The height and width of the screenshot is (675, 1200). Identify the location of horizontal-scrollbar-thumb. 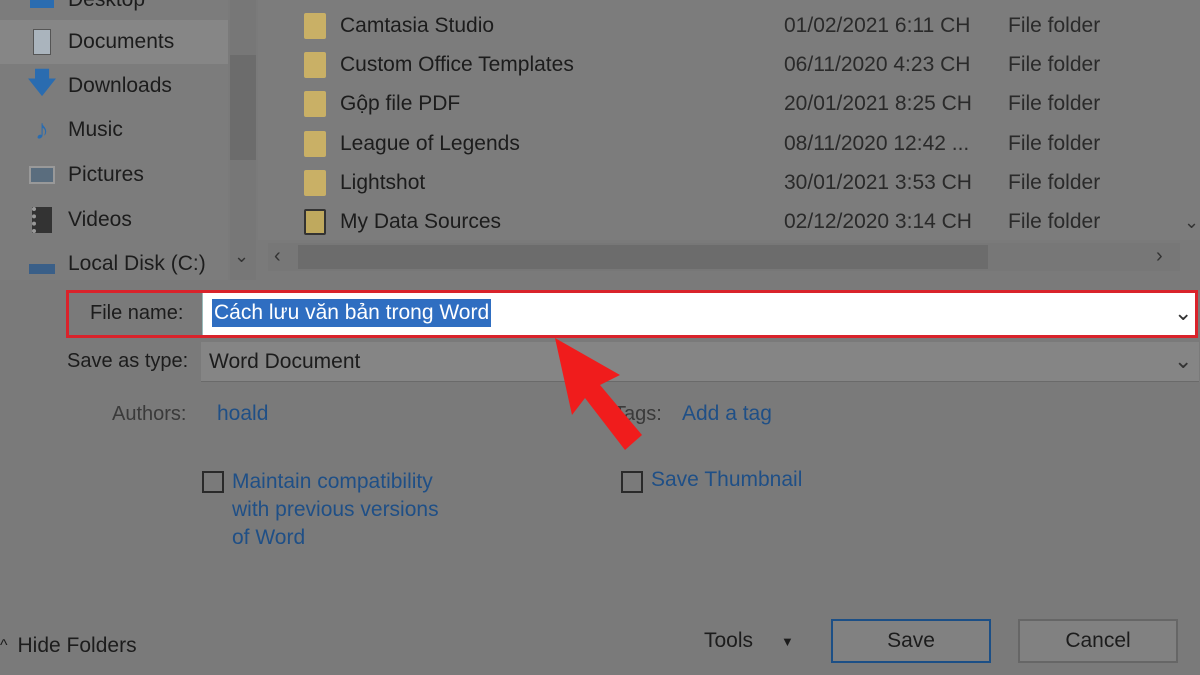
(643, 257).